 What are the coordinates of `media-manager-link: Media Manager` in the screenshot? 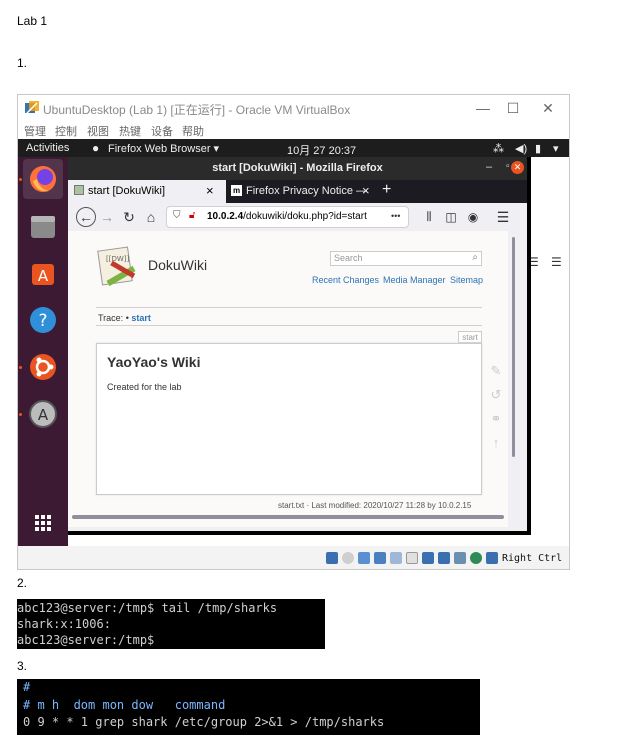 It's located at (414, 280).